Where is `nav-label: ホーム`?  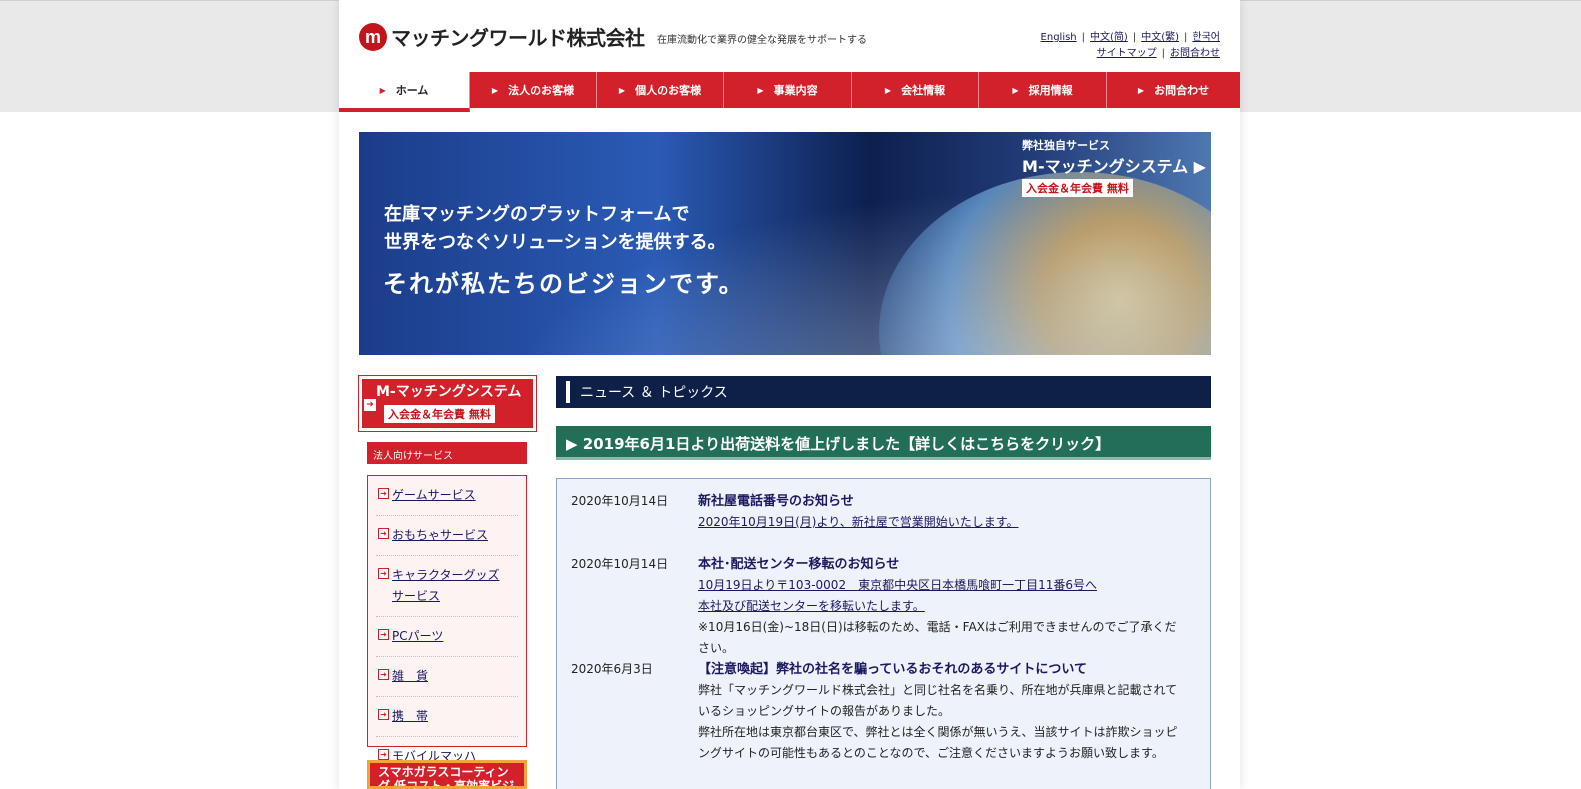 nav-label: ホーム is located at coordinates (412, 90).